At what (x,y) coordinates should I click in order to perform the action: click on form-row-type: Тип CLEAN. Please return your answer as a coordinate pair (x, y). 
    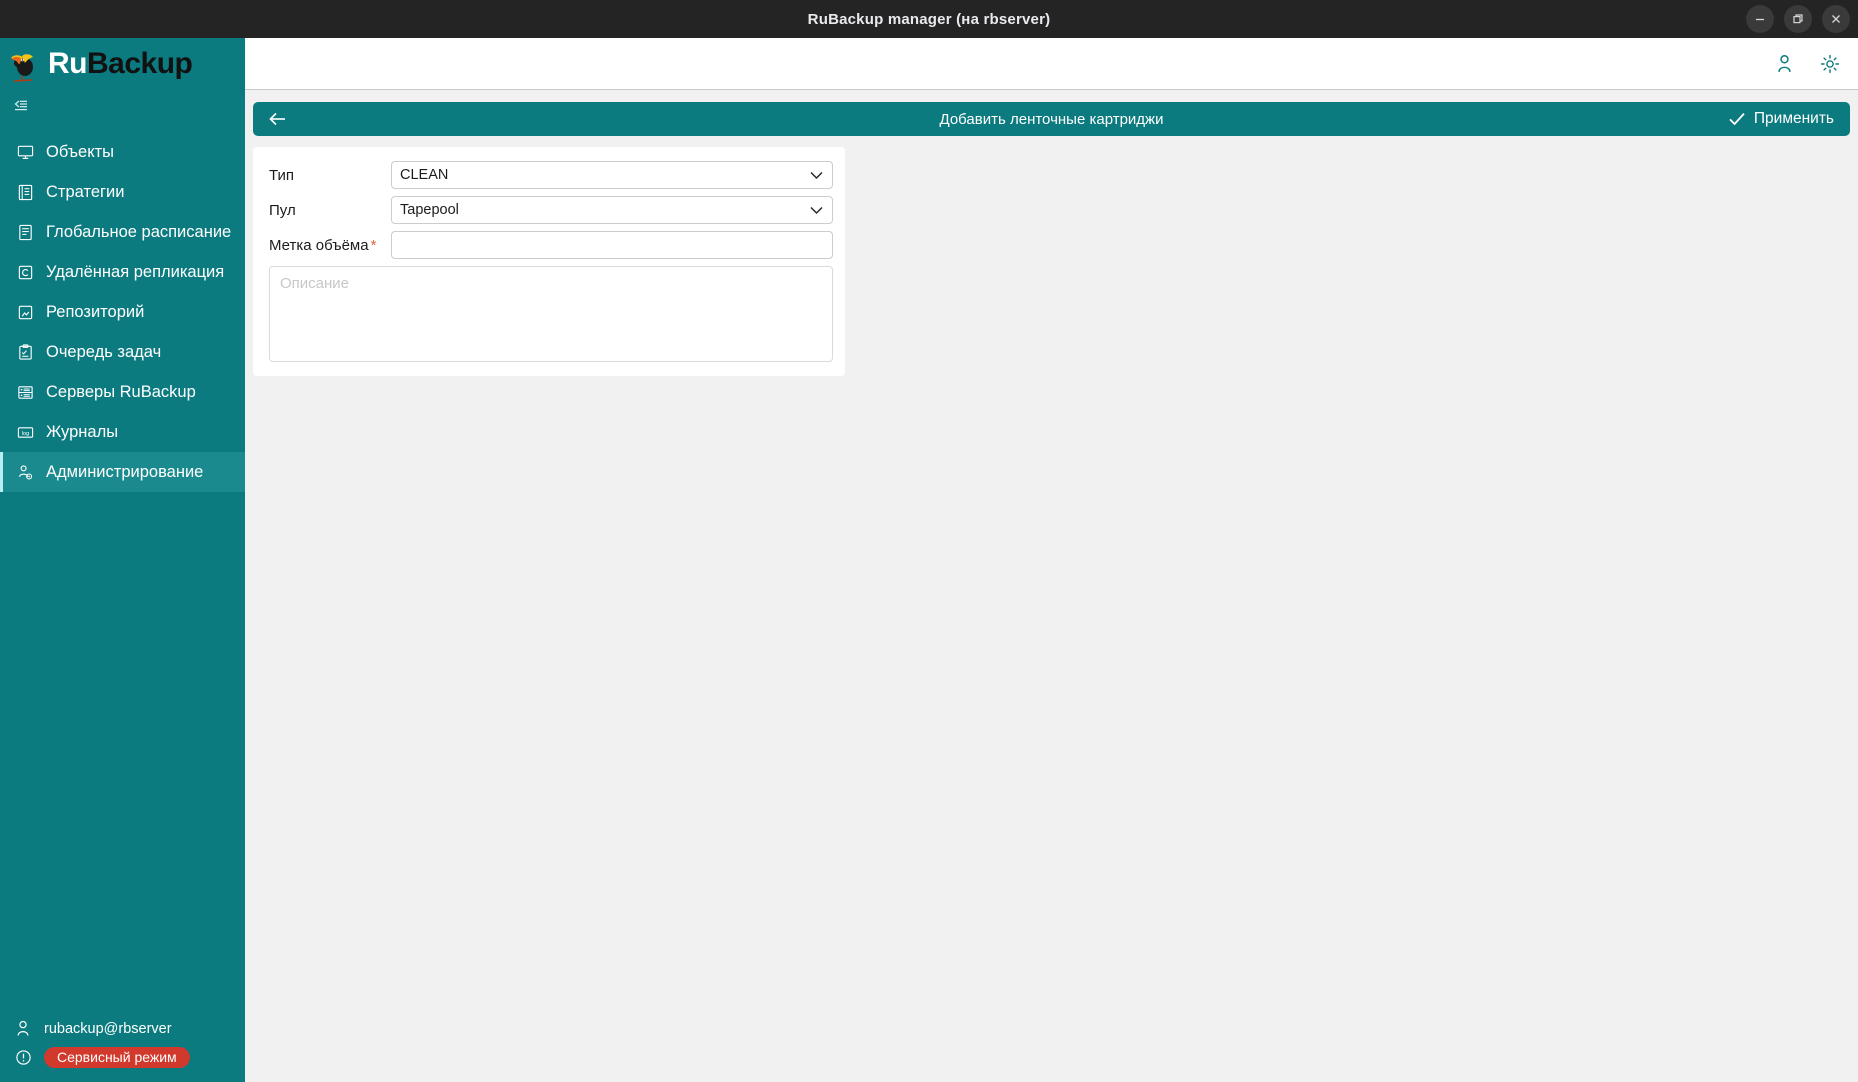
    Looking at the image, I should click on (551, 175).